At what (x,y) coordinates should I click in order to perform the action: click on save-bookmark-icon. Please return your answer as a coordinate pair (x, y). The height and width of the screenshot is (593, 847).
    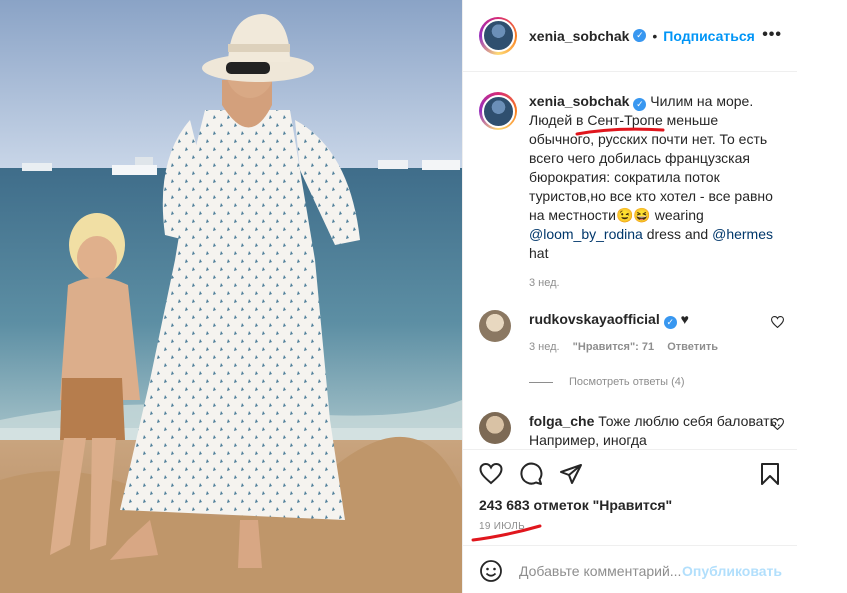
    Looking at the image, I should click on (770, 474).